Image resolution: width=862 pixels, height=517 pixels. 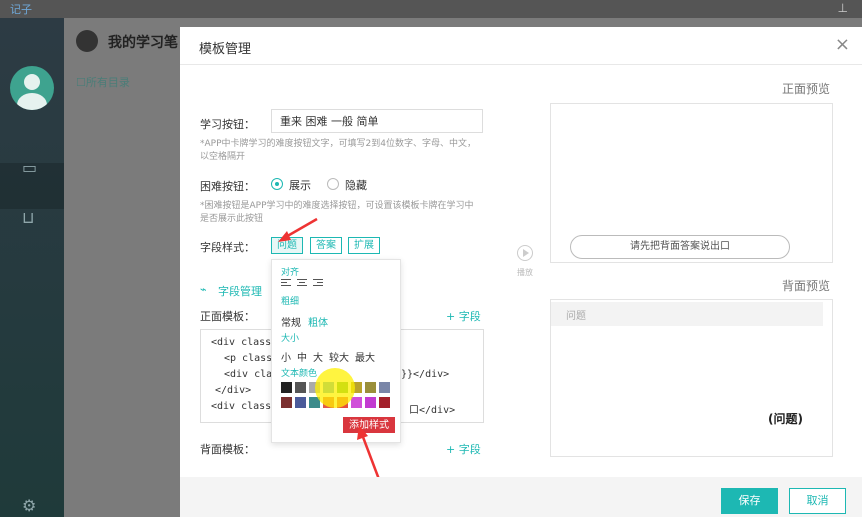 I want to click on front-template-label: 正面模板：, so click(x=227, y=316).